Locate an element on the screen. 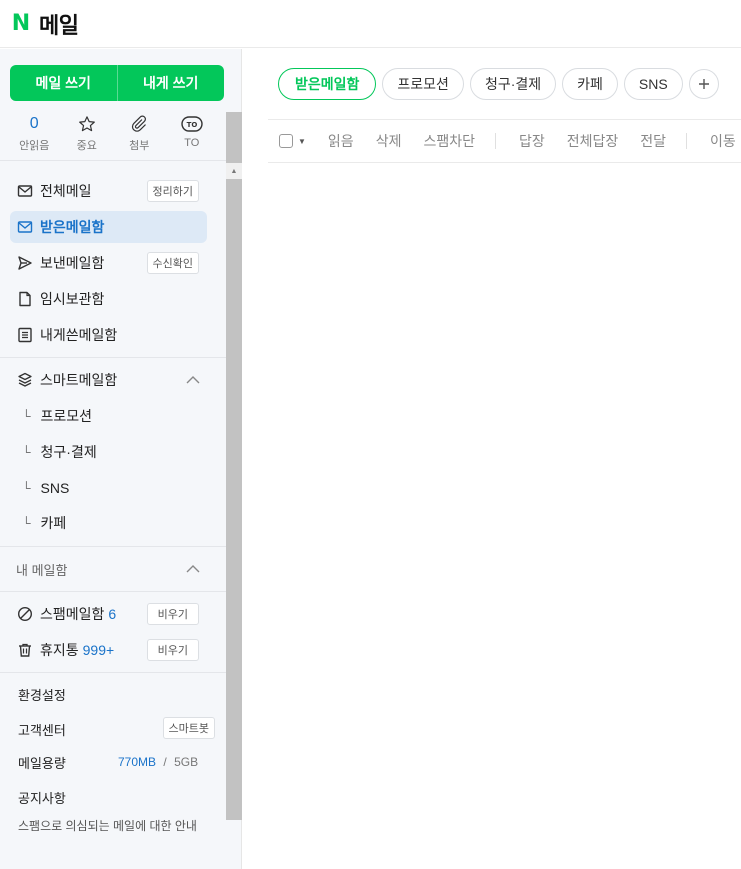 Image resolution: width=741 pixels, height=869 pixels. select-all-checkbox is located at coordinates (286, 141).